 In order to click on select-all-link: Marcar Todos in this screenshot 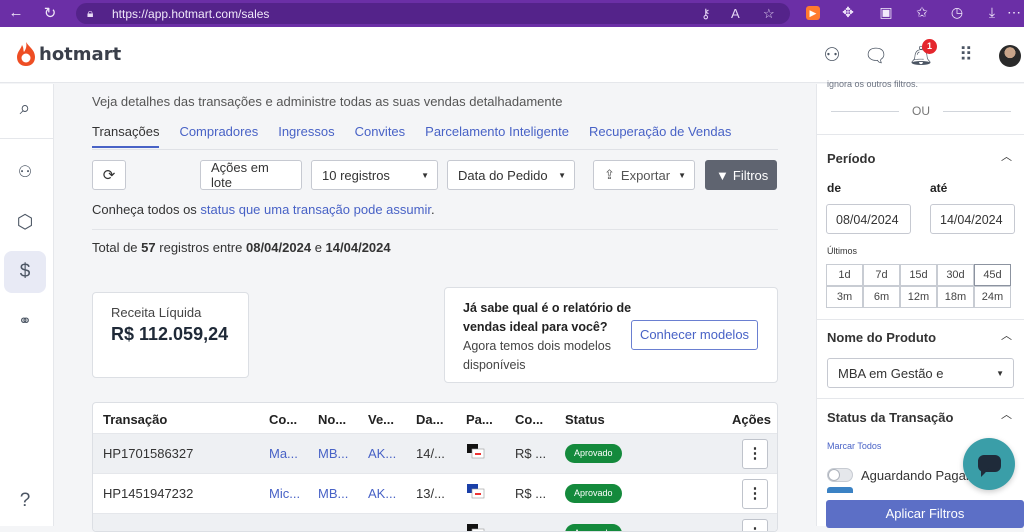, I will do `click(854, 446)`.